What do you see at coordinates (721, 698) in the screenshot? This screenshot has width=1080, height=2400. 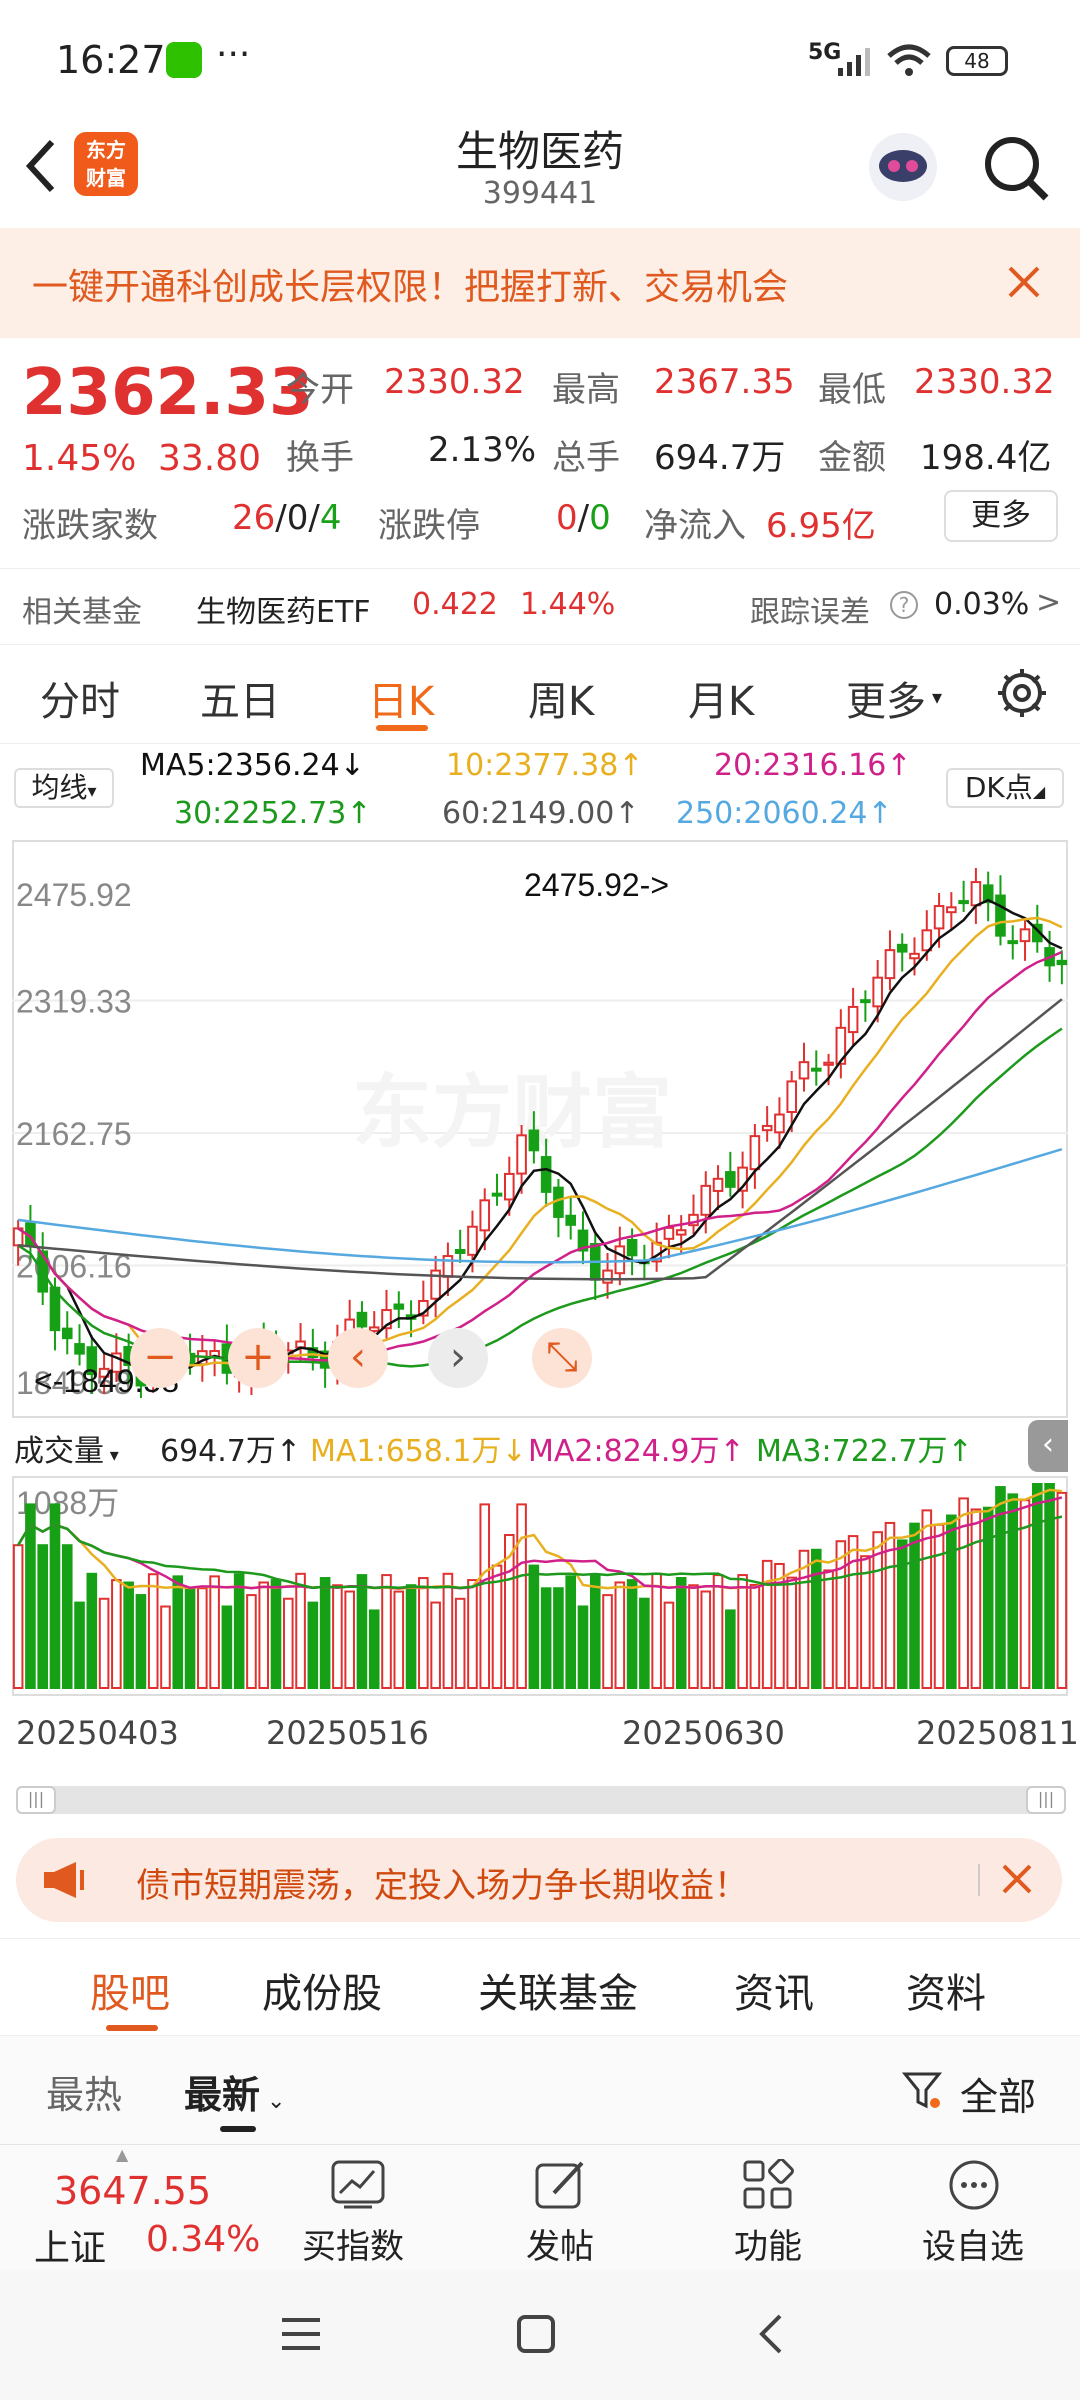 I see `tab-monthly-k: 月K` at bounding box center [721, 698].